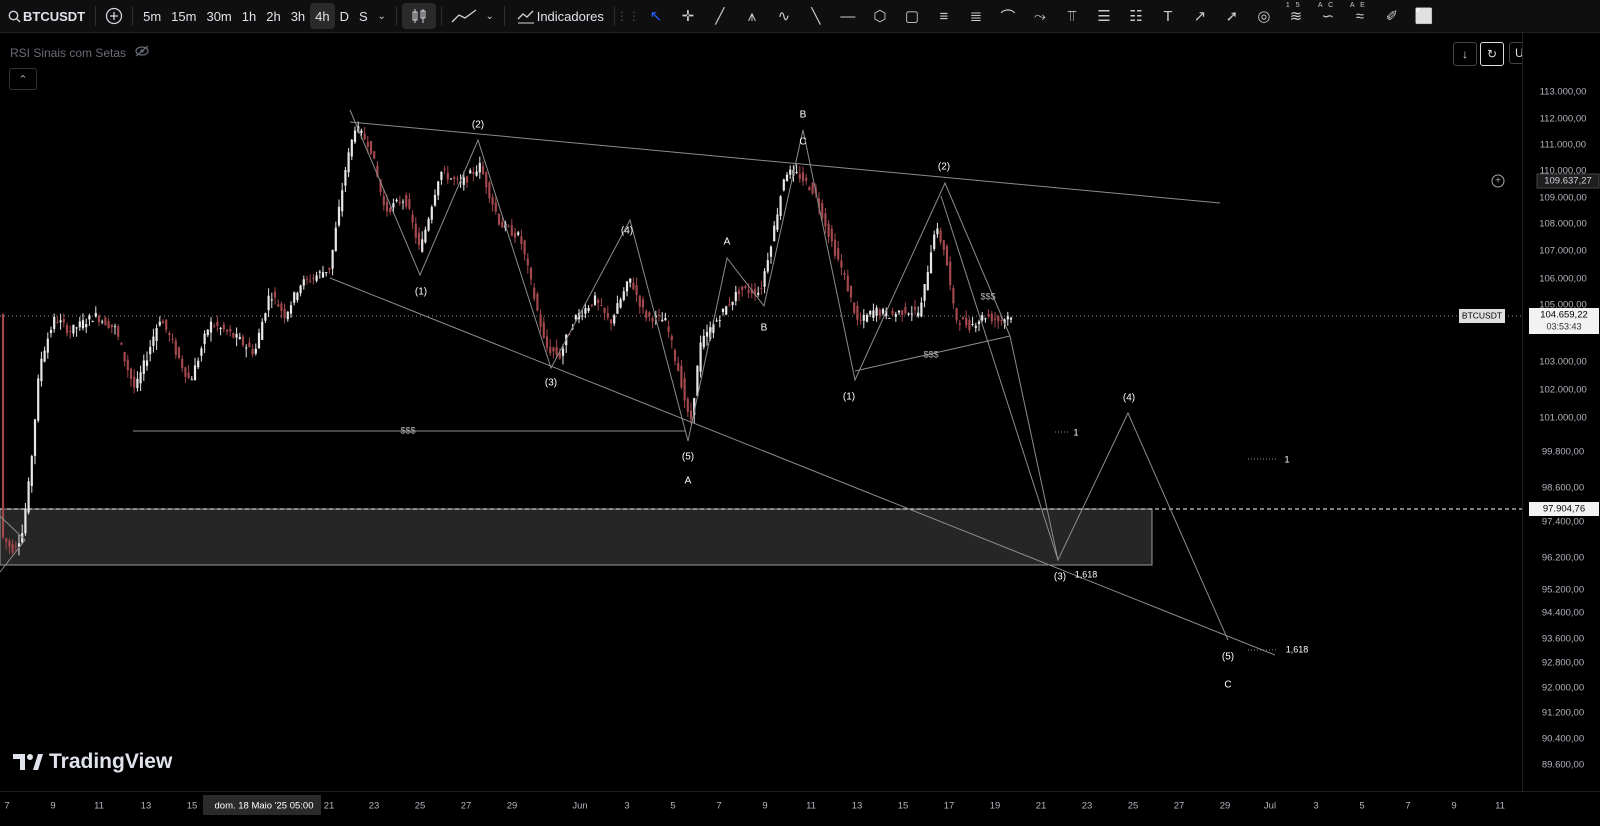  I want to click on last-price-label: 104.659,22, so click(1564, 315).